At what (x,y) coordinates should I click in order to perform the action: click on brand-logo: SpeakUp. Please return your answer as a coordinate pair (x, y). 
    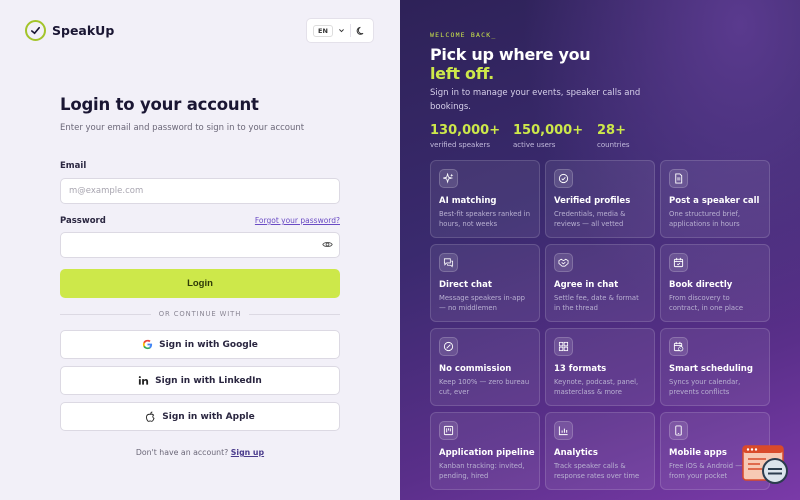
    Looking at the image, I should click on (69, 30).